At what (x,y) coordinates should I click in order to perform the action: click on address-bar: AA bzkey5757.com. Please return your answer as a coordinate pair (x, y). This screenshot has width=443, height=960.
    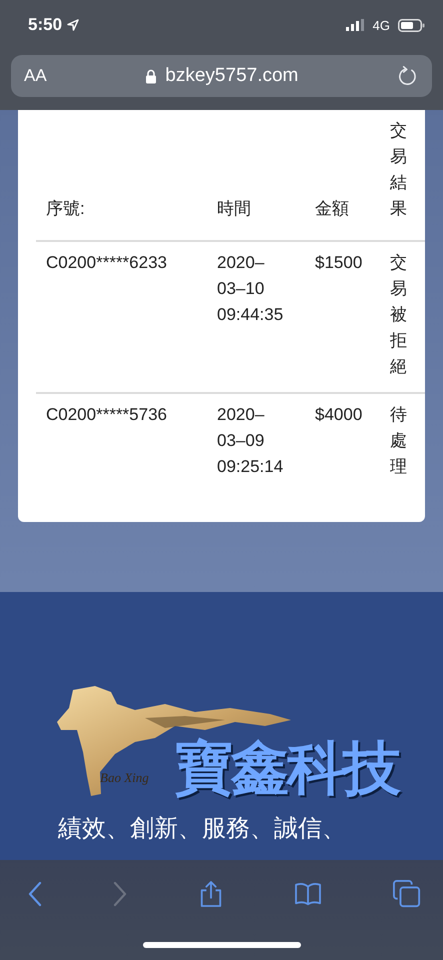
    Looking at the image, I should click on (221, 76).